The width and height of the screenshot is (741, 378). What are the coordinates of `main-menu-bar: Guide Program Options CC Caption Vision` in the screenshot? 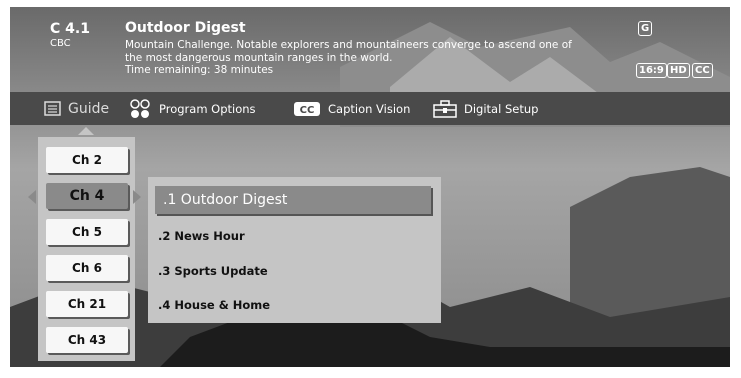 It's located at (370, 108).